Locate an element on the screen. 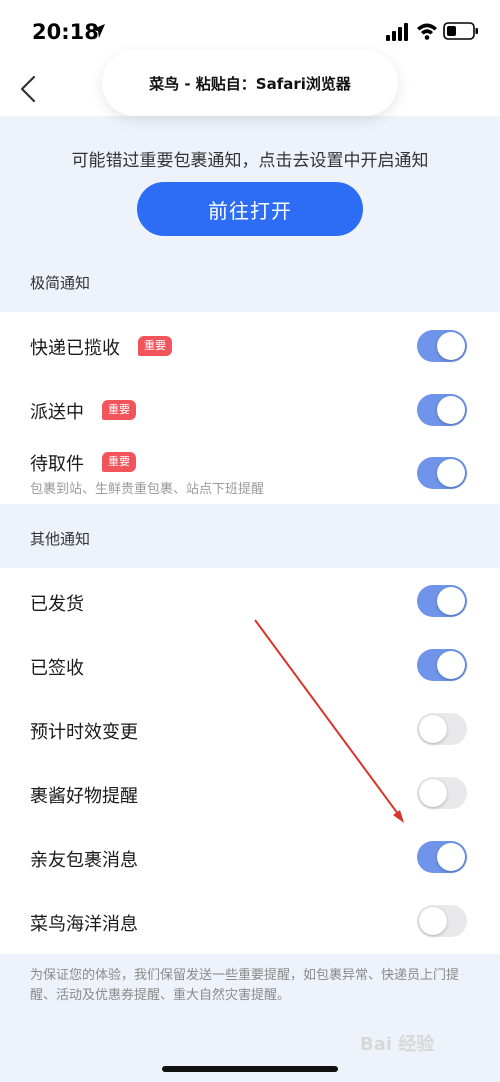 The width and height of the screenshot is (500, 1082). setting-description: 包裹到站、生鲜贵重包裹、站点下班提醒 is located at coordinates (147, 489).